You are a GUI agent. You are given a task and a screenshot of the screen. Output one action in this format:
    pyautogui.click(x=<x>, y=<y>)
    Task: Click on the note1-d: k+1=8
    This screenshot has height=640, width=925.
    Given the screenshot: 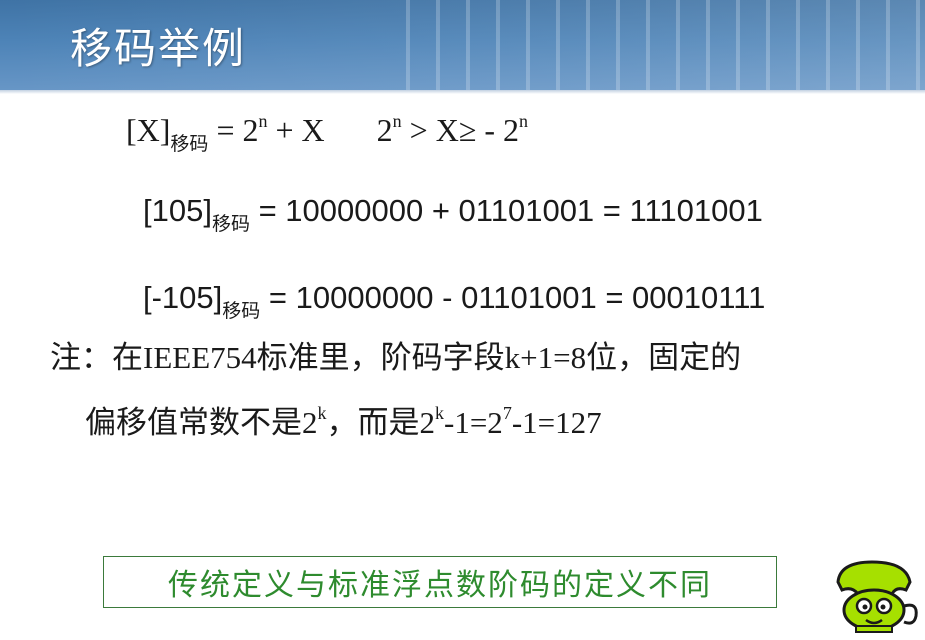 What is the action you would take?
    pyautogui.click(x=545, y=357)
    